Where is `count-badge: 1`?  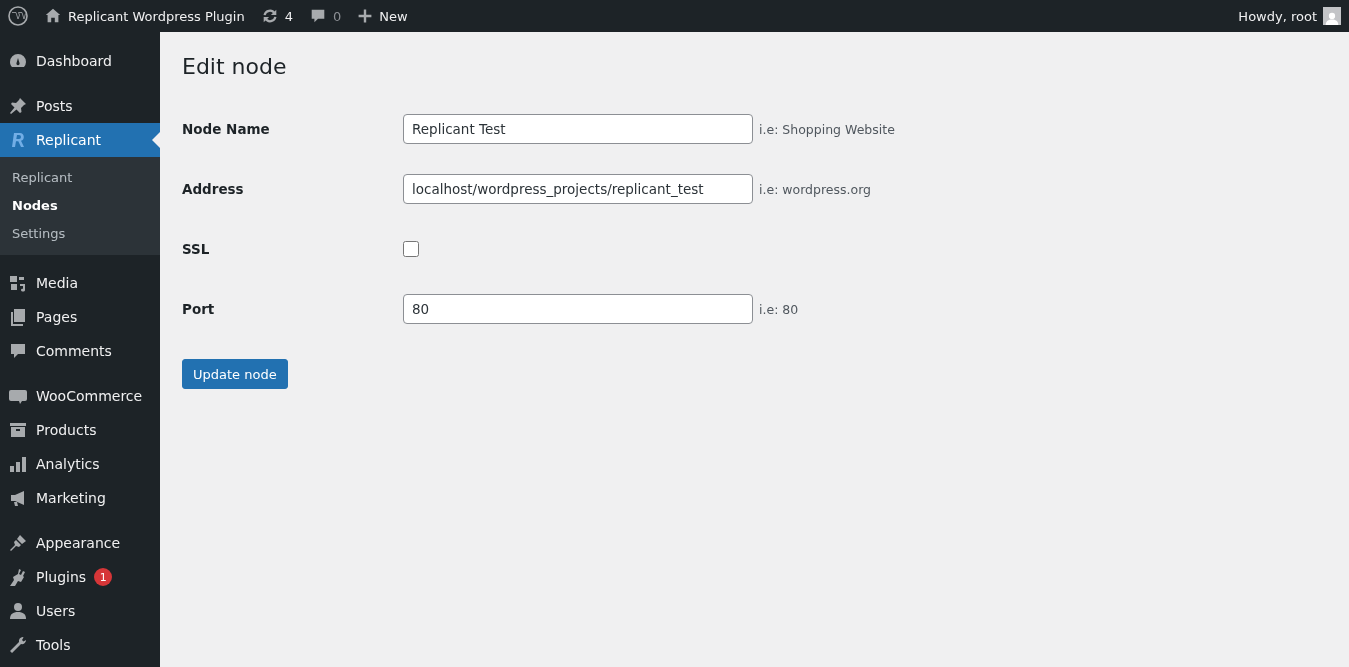
count-badge: 1 is located at coordinates (103, 577).